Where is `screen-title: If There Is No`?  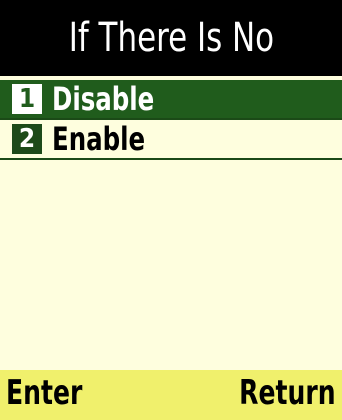
screen-title: If There Is No is located at coordinates (171, 38).